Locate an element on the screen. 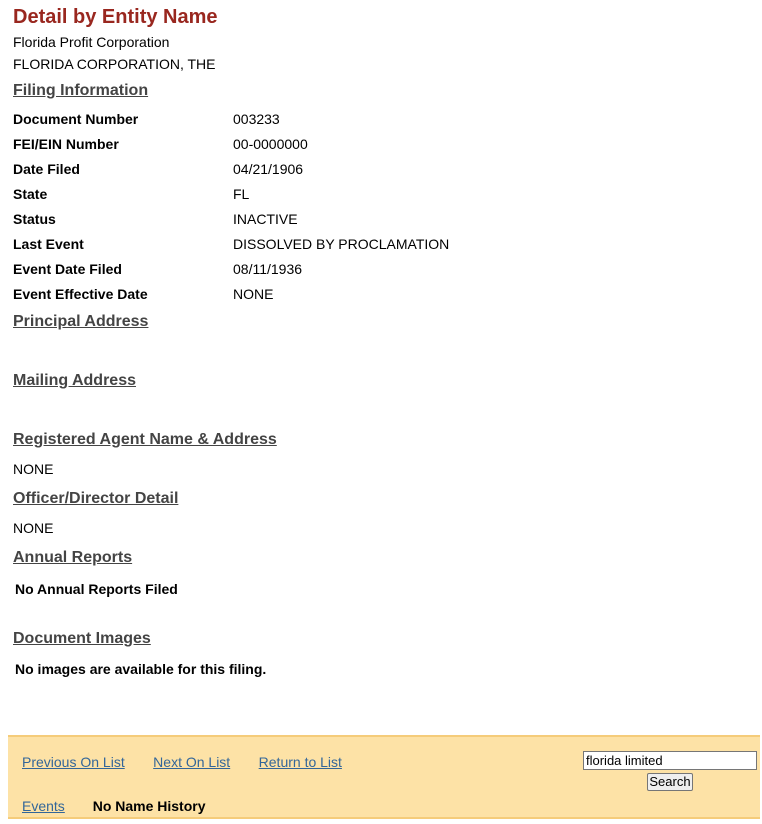 The height and width of the screenshot is (824, 762). filing-row-fei-ein-number: FEI/EIN Number 00-0000000 is located at coordinates (381, 143).